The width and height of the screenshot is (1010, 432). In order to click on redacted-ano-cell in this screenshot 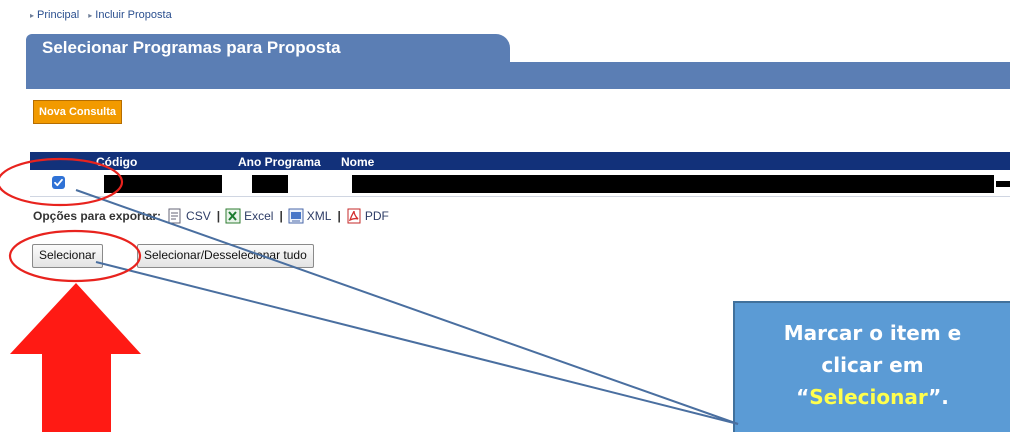, I will do `click(270, 184)`.